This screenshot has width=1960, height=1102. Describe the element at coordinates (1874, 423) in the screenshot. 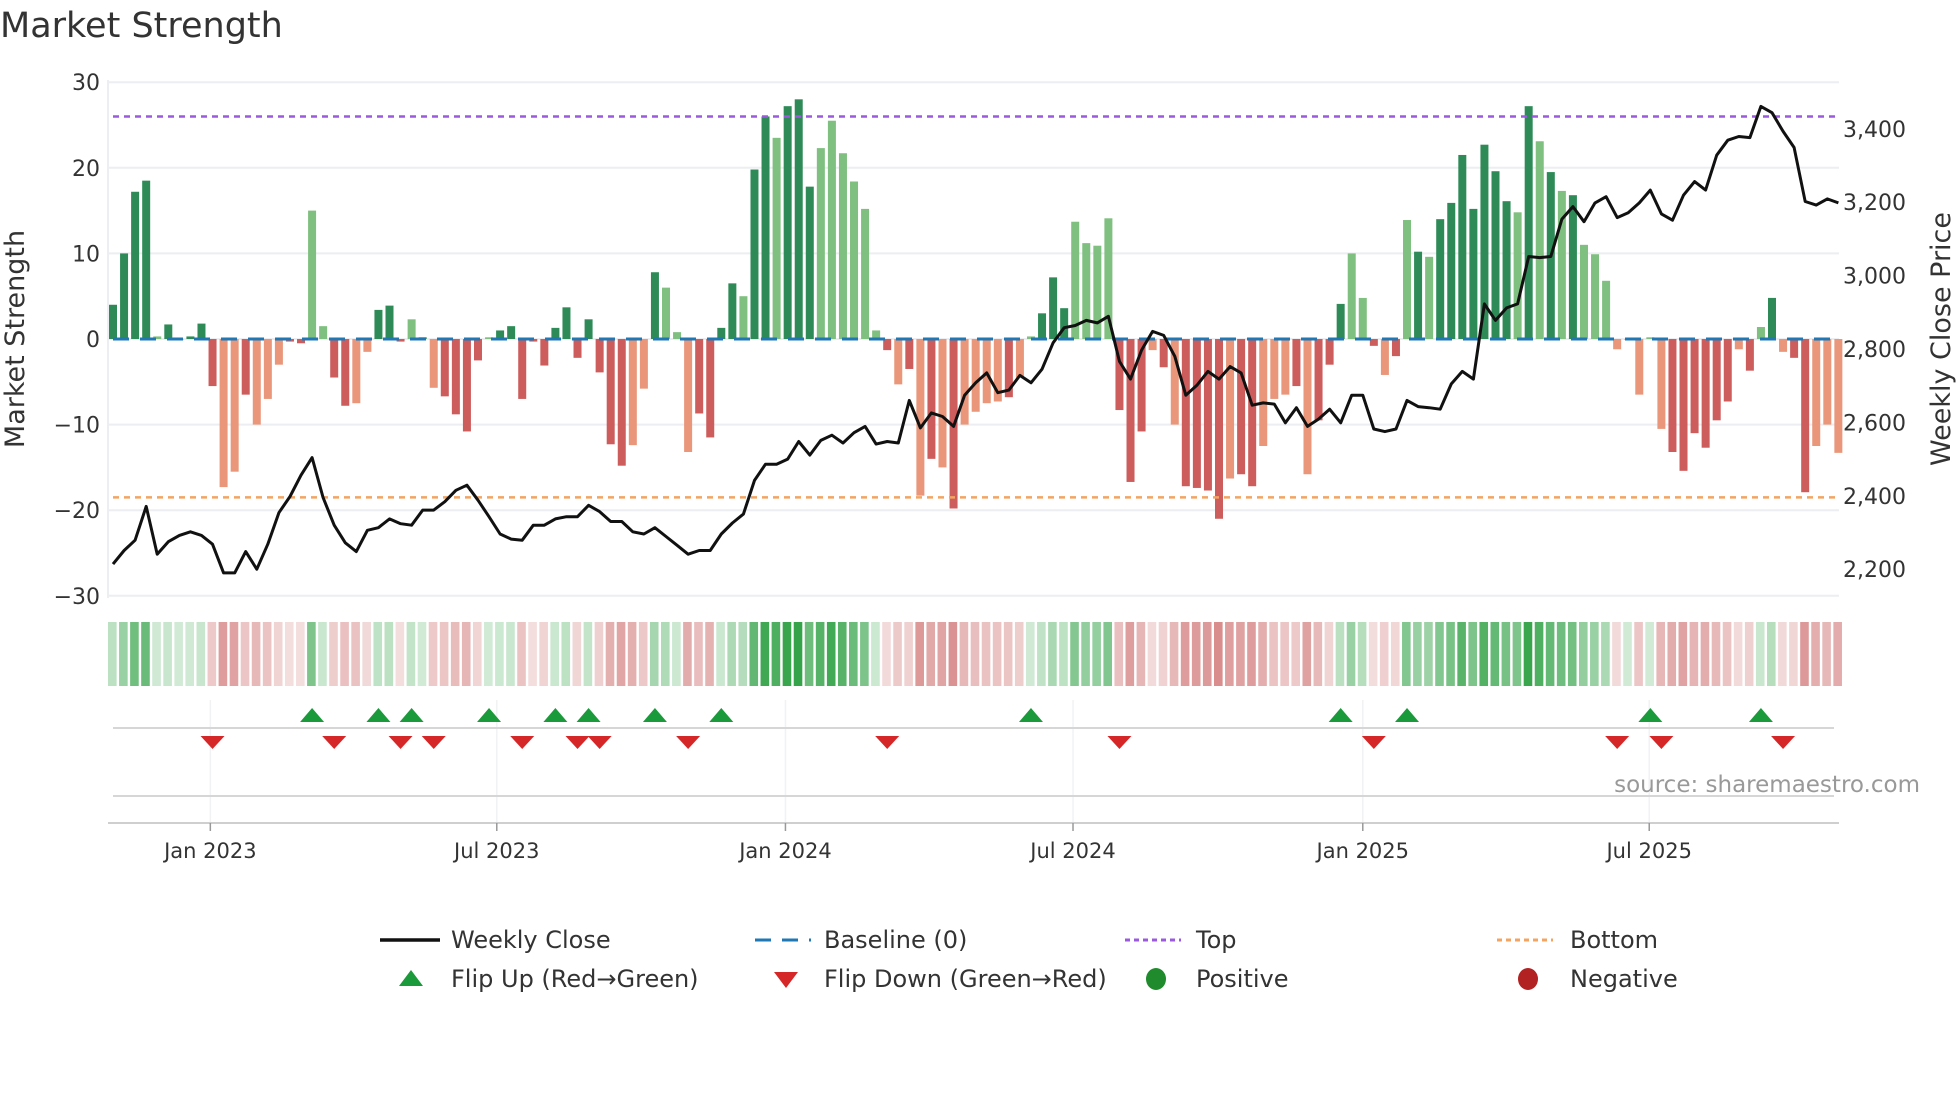

I see `y2-tick-label: 2,600` at that location.